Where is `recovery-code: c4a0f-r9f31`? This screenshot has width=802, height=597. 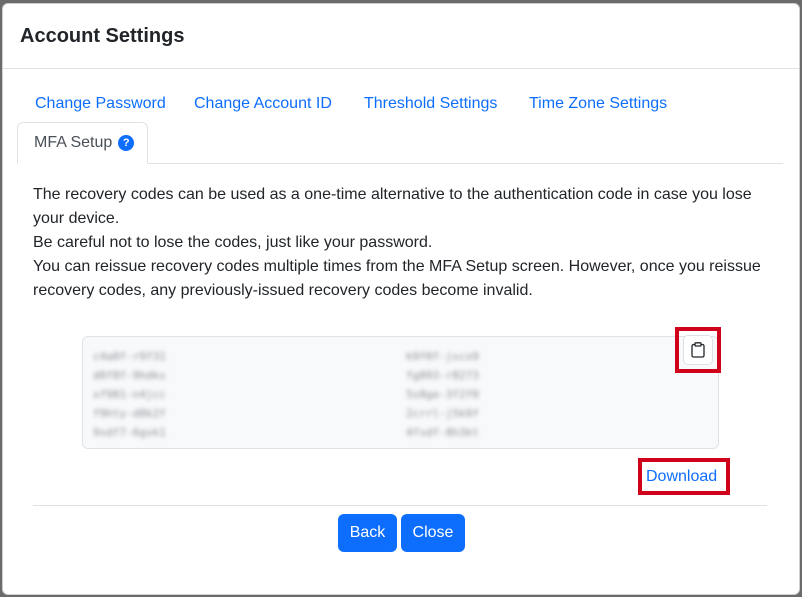
recovery-code: c4a0f-r9f31 is located at coordinates (129, 356).